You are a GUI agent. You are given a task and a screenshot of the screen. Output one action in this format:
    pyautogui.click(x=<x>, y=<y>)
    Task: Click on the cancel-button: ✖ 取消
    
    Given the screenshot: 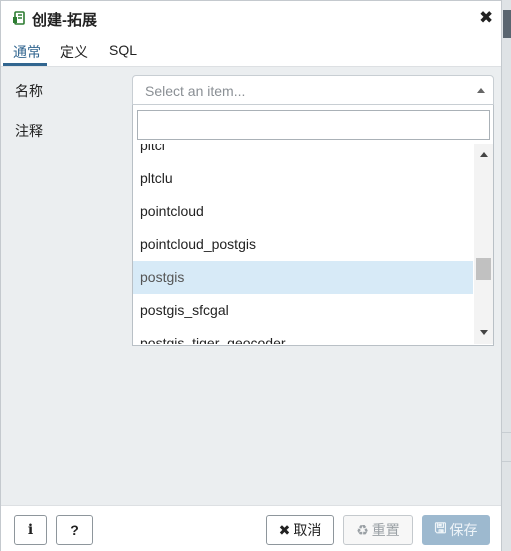 What is the action you would take?
    pyautogui.click(x=300, y=530)
    